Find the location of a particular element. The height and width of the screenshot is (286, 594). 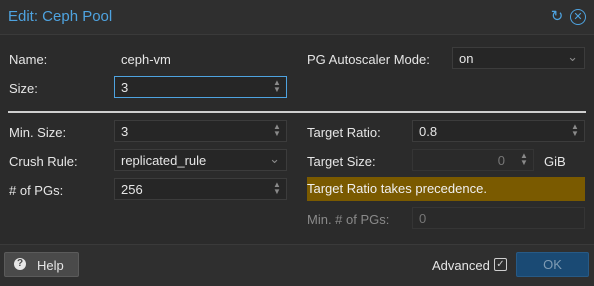

precedence-notice-text: Target Ratio takes precedence. is located at coordinates (397, 188).